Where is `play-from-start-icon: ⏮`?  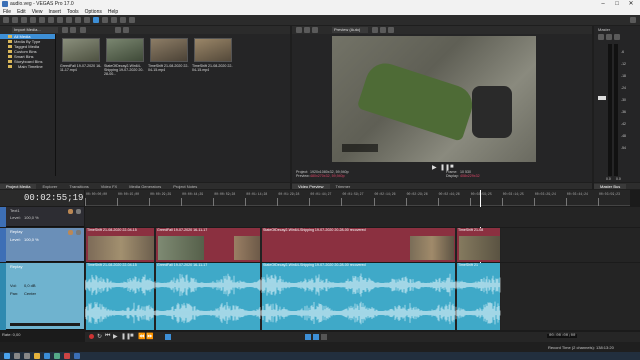
play-from-start-icon: ⏮ is located at coordinates (107, 336).